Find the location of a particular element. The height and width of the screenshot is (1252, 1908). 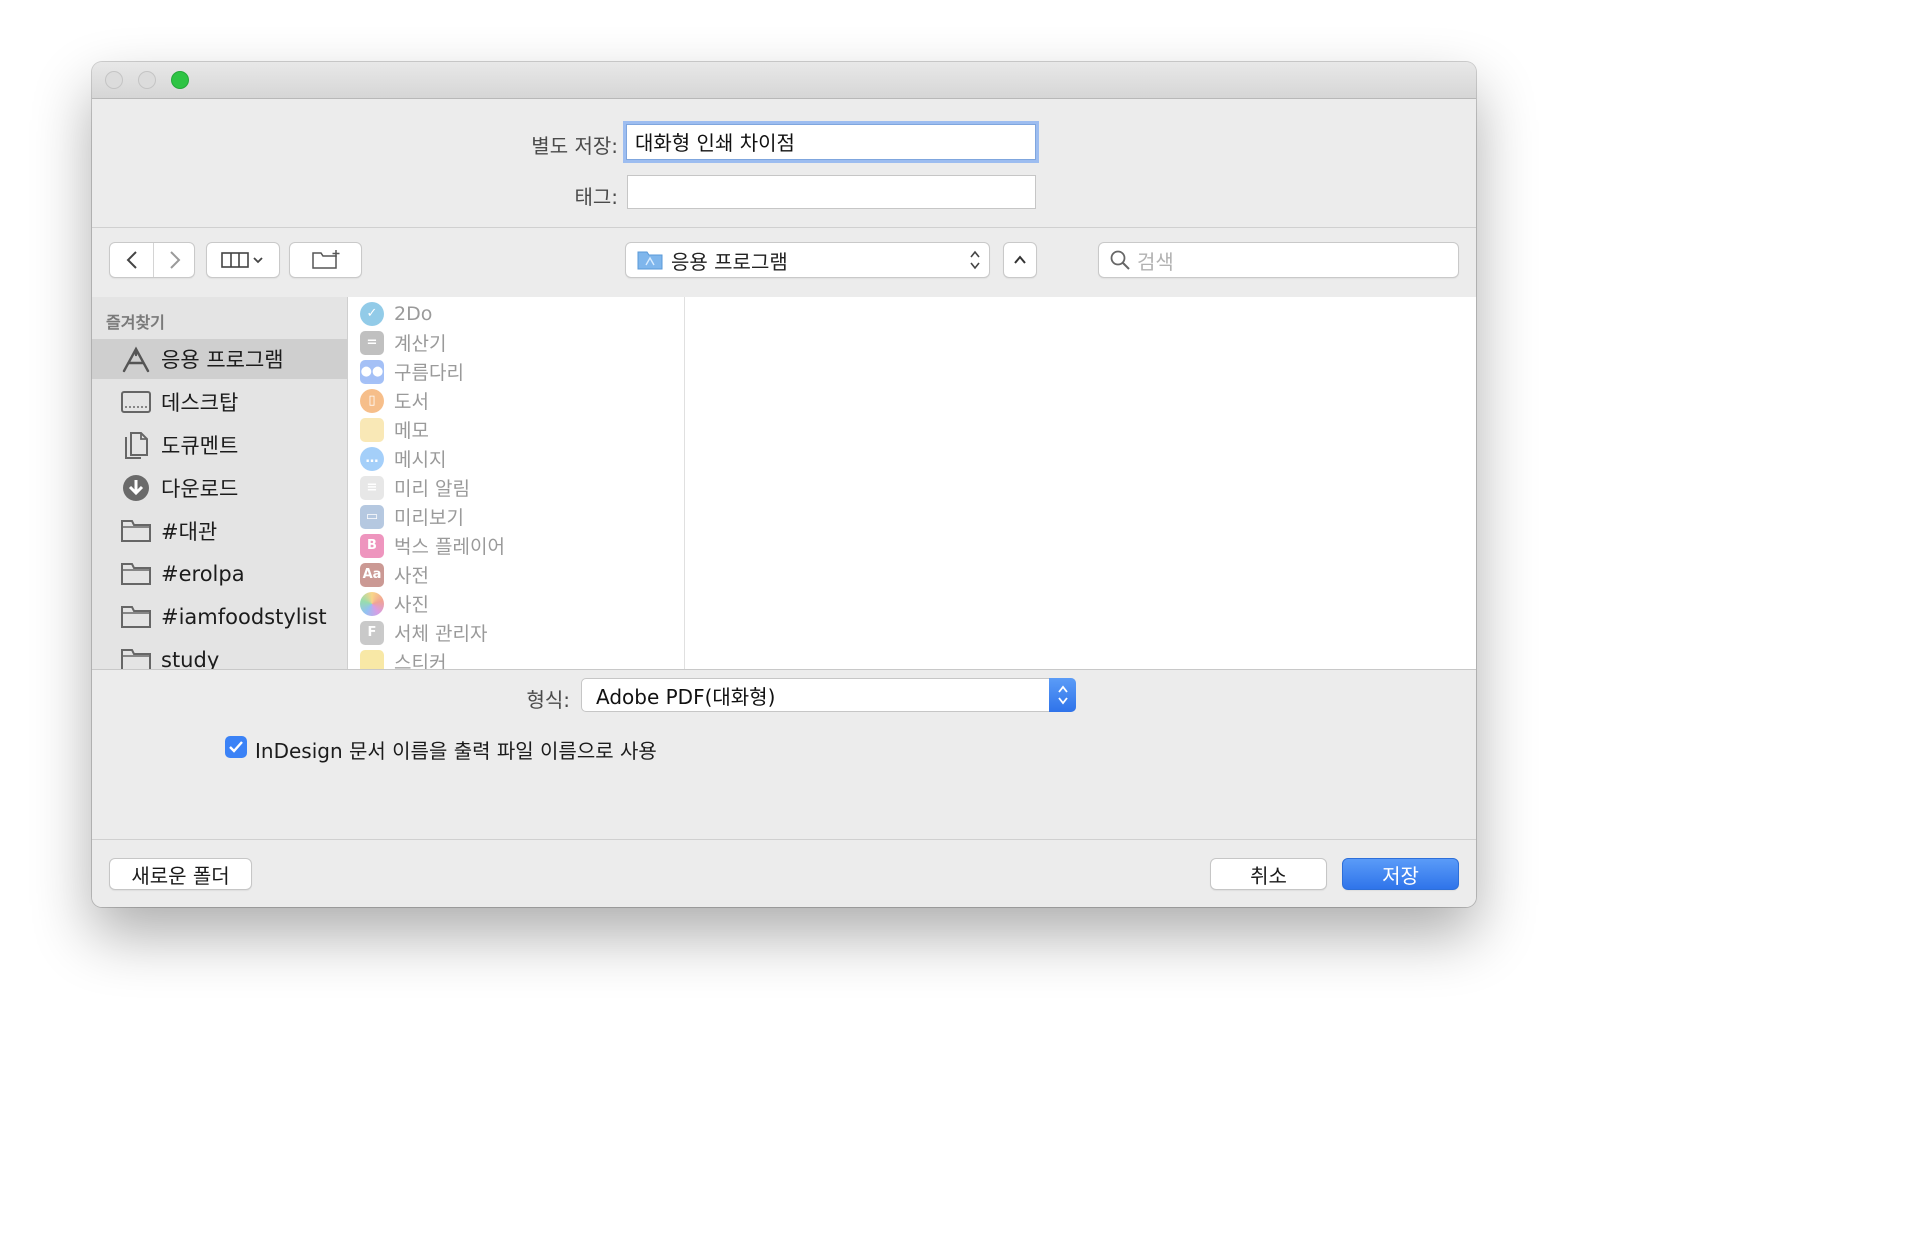

location-popup: 응용 프로그램 is located at coordinates (807, 260).